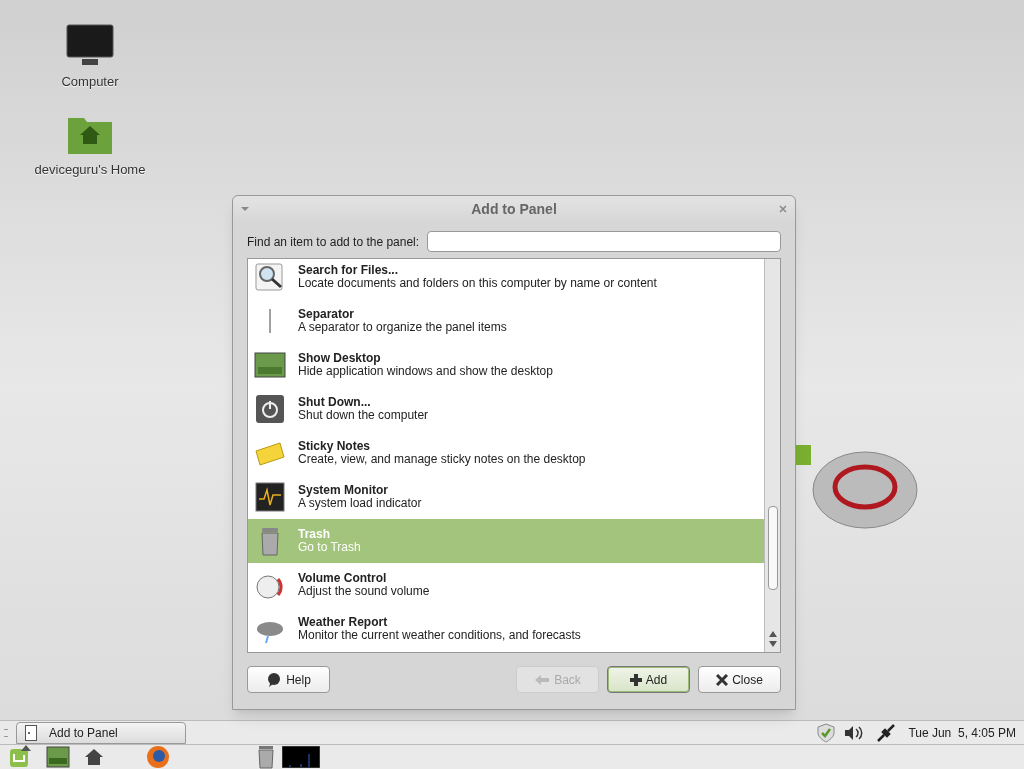 The image size is (1024, 769). What do you see at coordinates (514, 209) in the screenshot?
I see `window-title: Add to Panel` at bounding box center [514, 209].